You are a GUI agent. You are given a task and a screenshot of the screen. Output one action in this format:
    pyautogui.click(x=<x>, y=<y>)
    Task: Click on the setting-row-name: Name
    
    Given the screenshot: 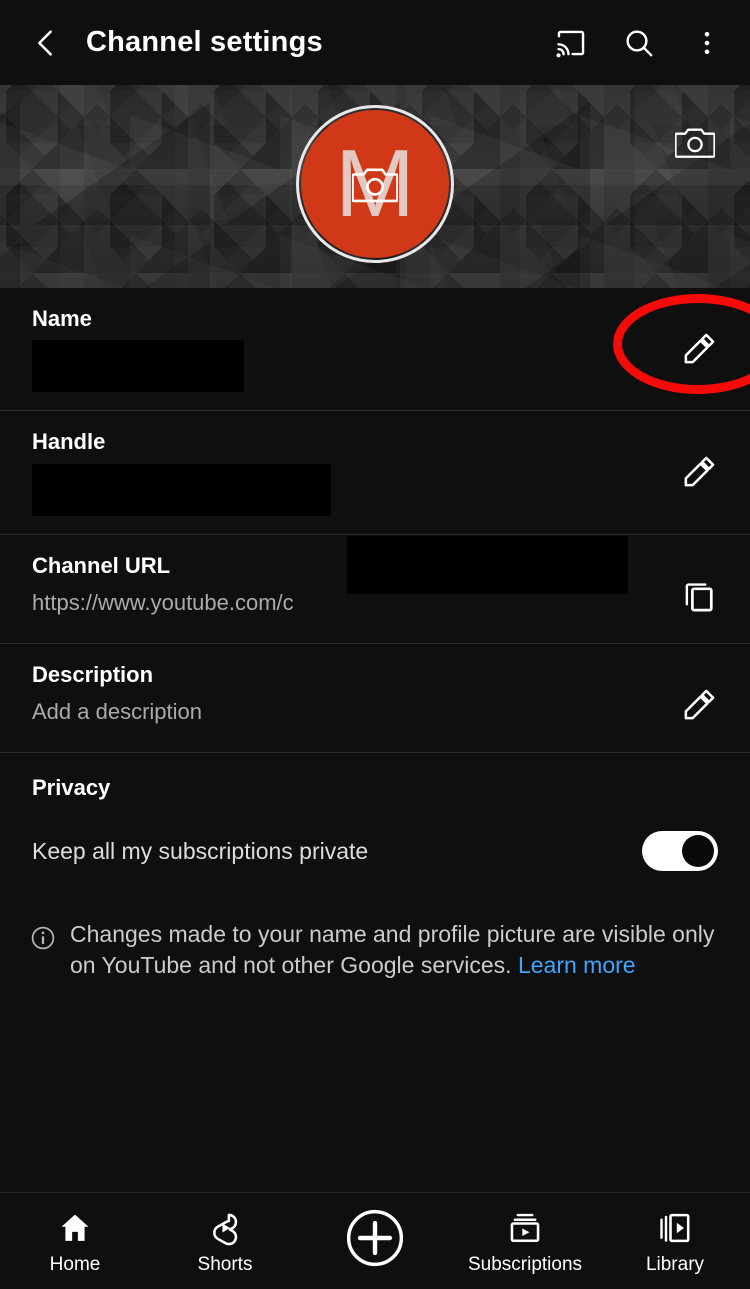 What is the action you would take?
    pyautogui.click(x=375, y=349)
    